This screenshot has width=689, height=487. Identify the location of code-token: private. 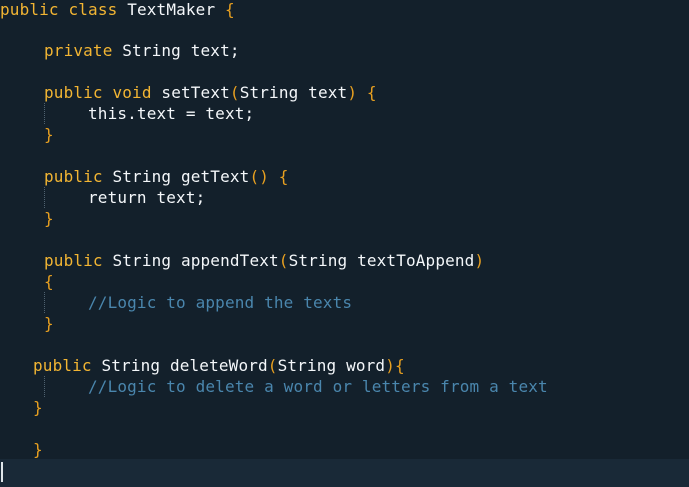
(83, 50).